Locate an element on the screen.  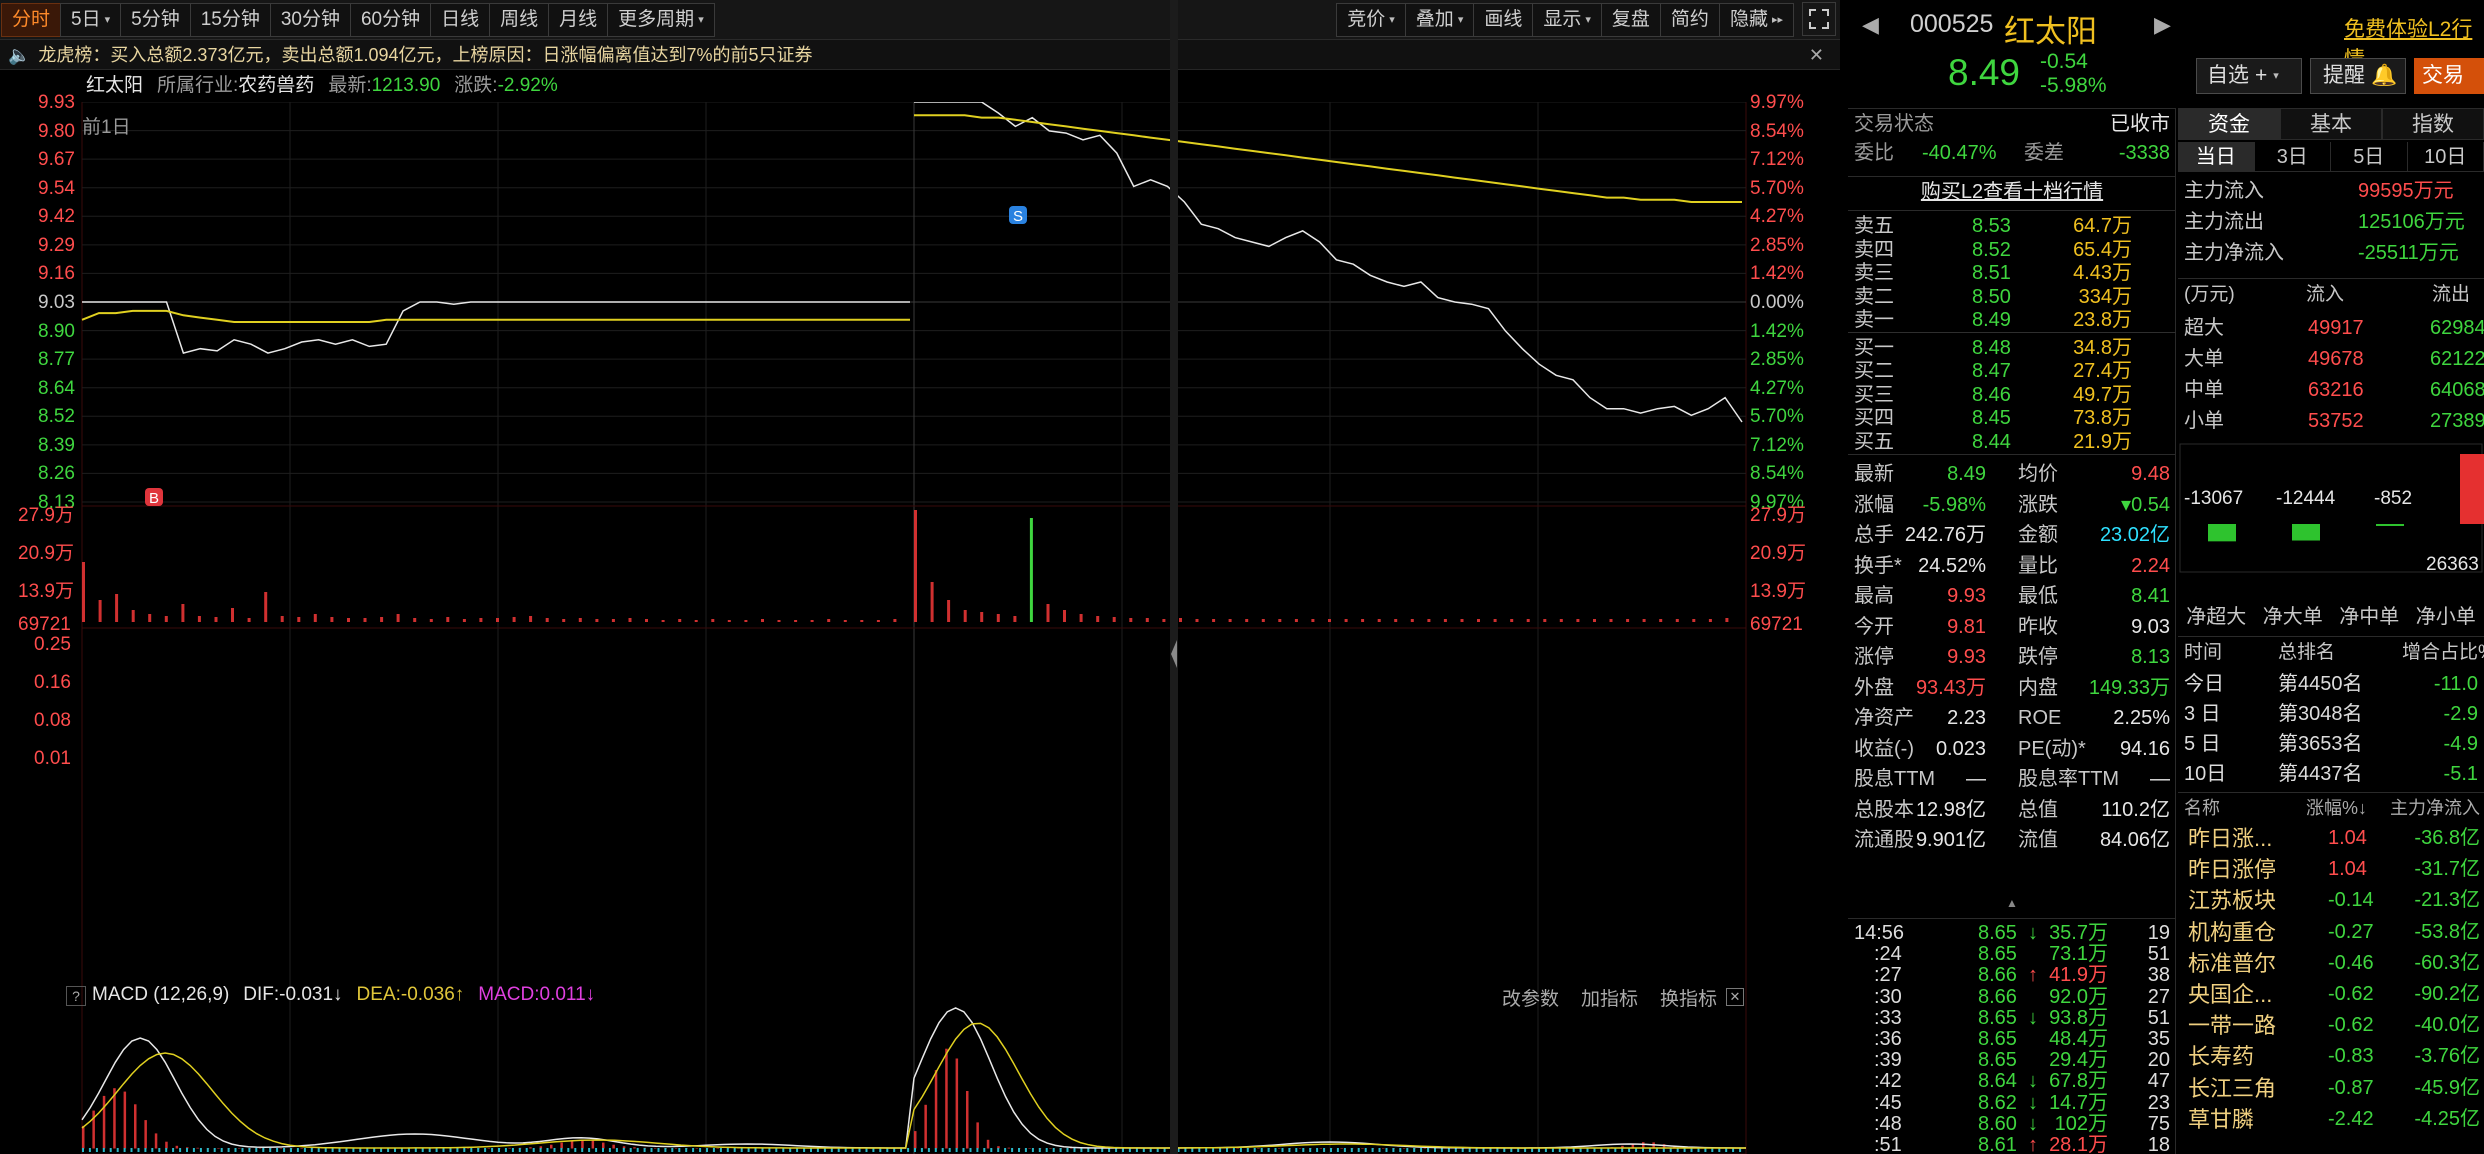
edit-params-button: 改参数 is located at coordinates (1530, 997).